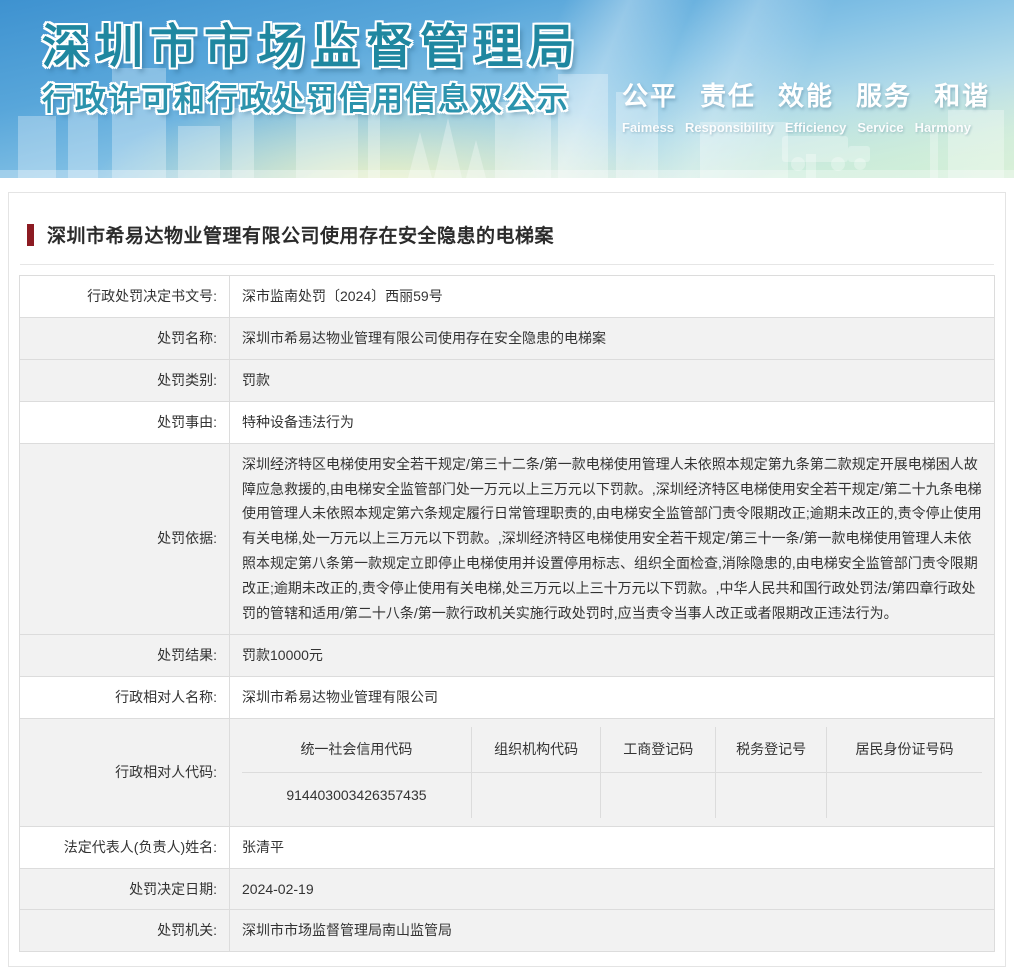 The width and height of the screenshot is (1014, 967). Describe the element at coordinates (535, 749) in the screenshot. I see `code-header: 组织机构代码` at that location.